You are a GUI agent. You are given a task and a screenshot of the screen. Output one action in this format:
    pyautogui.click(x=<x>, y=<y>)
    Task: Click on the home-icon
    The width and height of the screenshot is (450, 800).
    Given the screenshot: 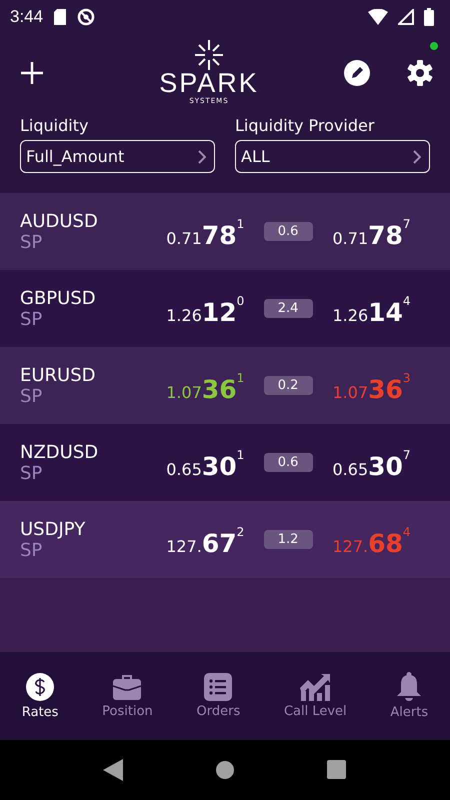 What is the action you would take?
    pyautogui.click(x=225, y=770)
    